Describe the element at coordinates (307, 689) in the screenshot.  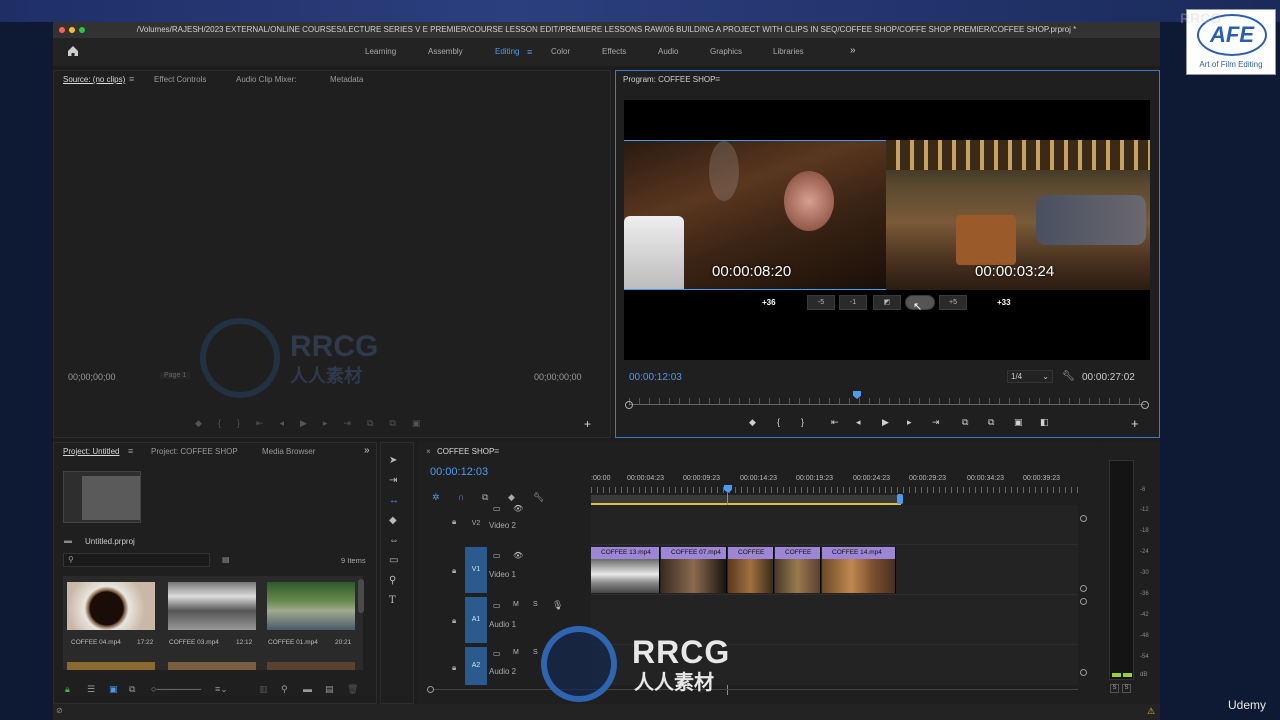
I see `new-bin-footer-icon: ▬` at that location.